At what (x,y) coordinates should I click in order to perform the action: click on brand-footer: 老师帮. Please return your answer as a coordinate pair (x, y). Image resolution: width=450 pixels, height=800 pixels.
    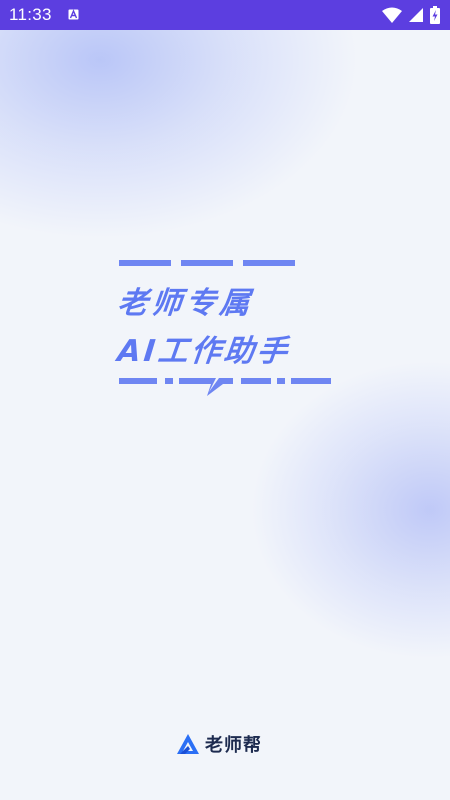
    Looking at the image, I should click on (219, 744).